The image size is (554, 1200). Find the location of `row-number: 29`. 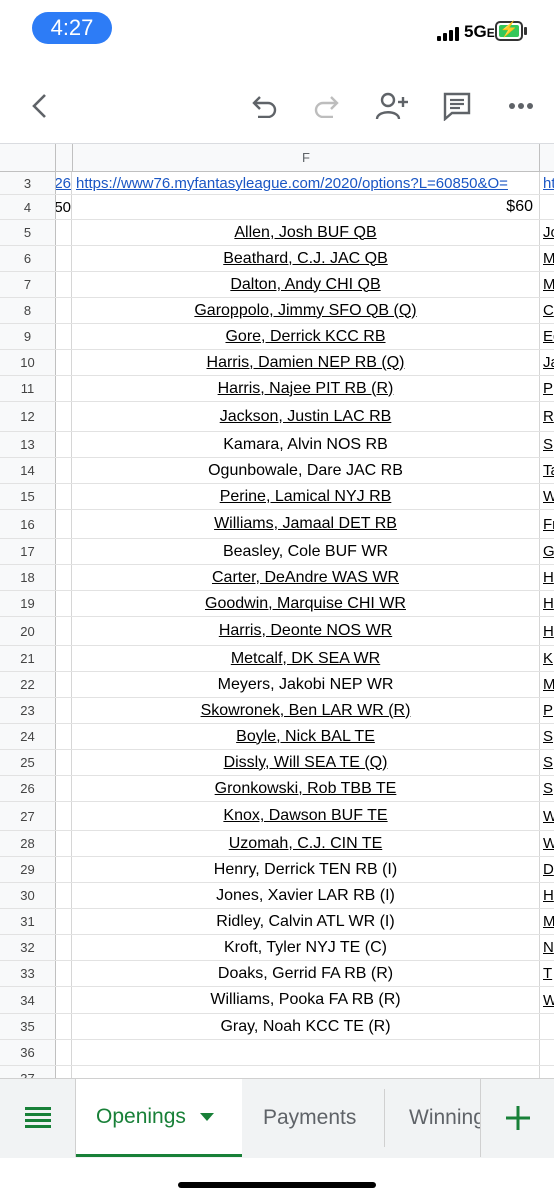

row-number: 29 is located at coordinates (28, 869).